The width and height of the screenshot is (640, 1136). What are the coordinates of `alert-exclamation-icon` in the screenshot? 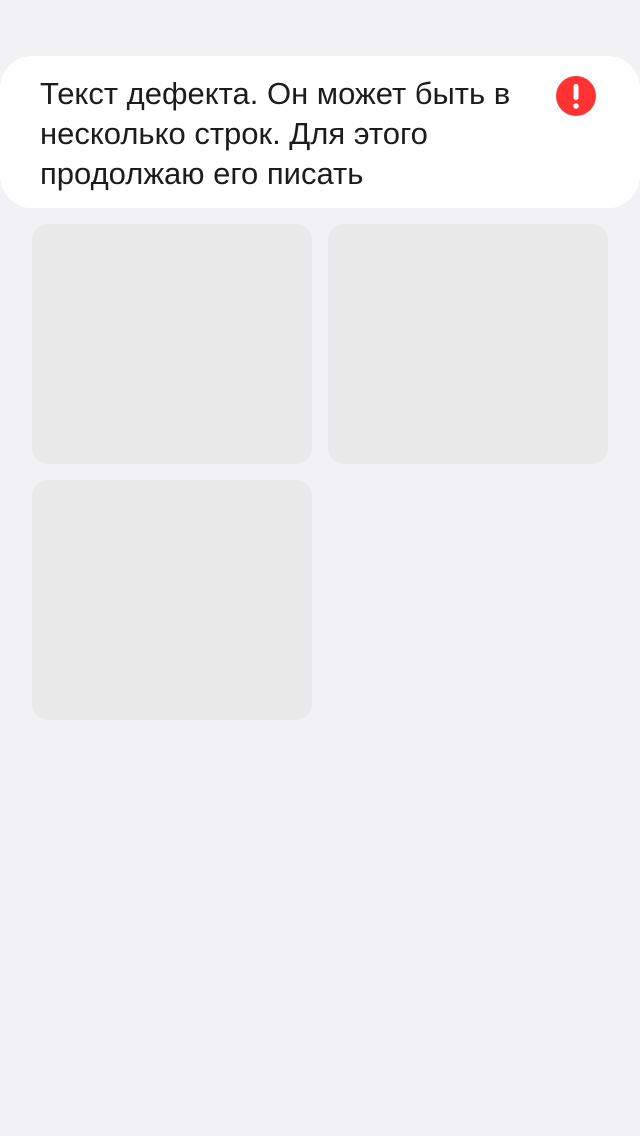 It's located at (576, 96).